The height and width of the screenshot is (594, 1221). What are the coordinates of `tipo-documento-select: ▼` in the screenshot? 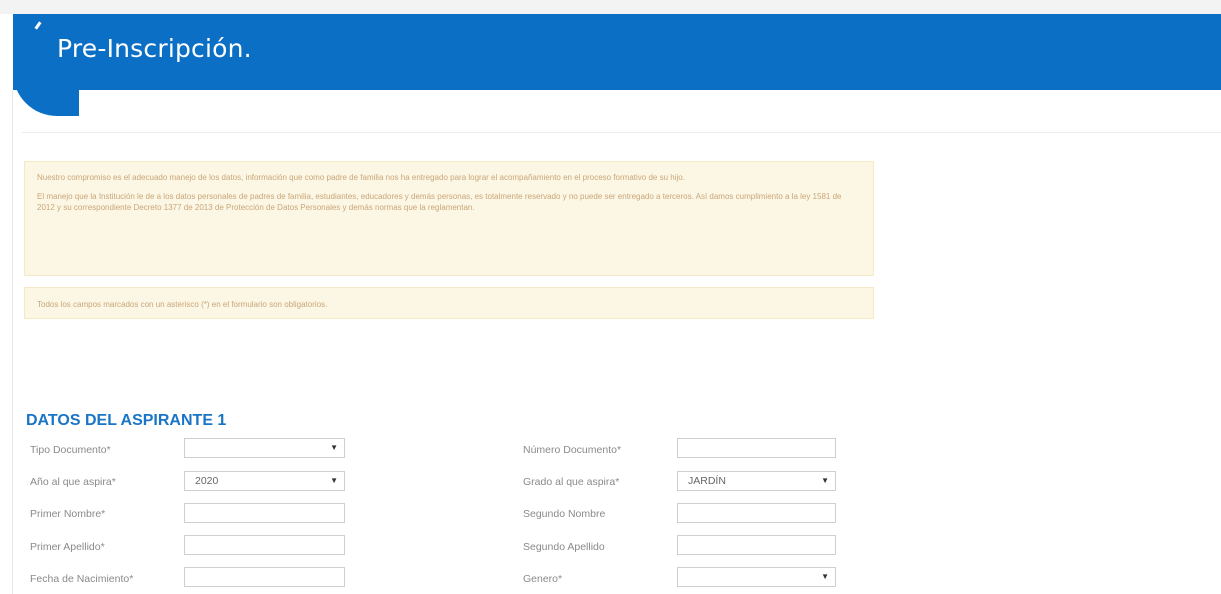 It's located at (264, 448).